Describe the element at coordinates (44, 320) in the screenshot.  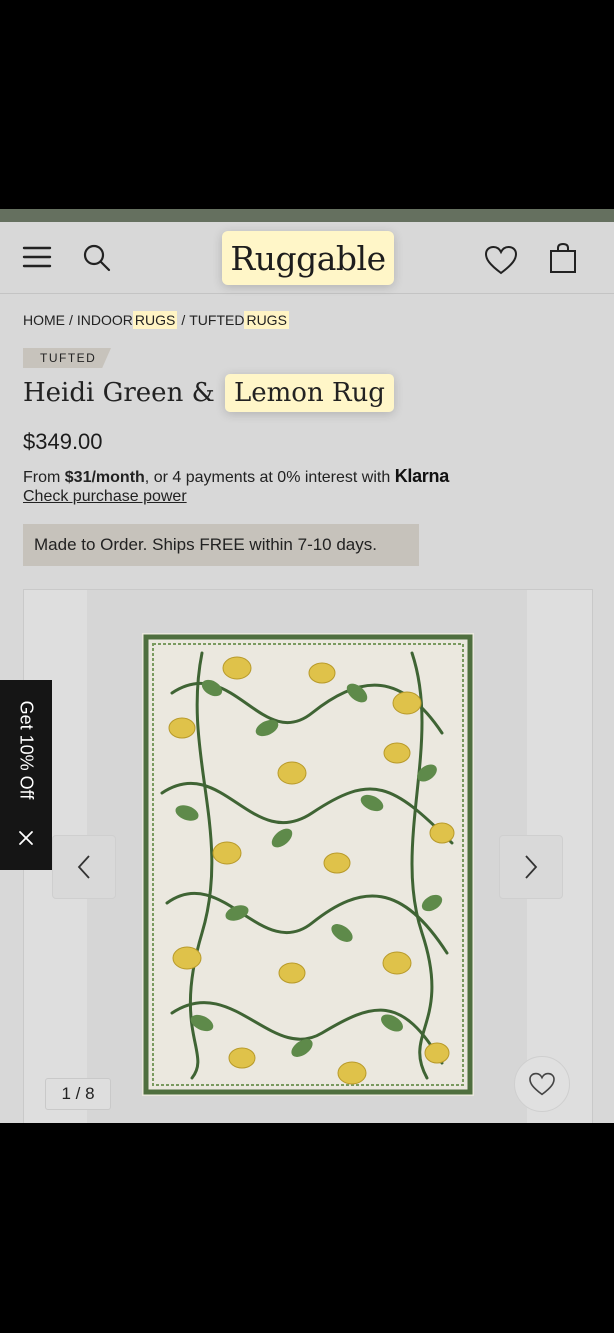
I see `breadcrumb-home: HOME` at that location.